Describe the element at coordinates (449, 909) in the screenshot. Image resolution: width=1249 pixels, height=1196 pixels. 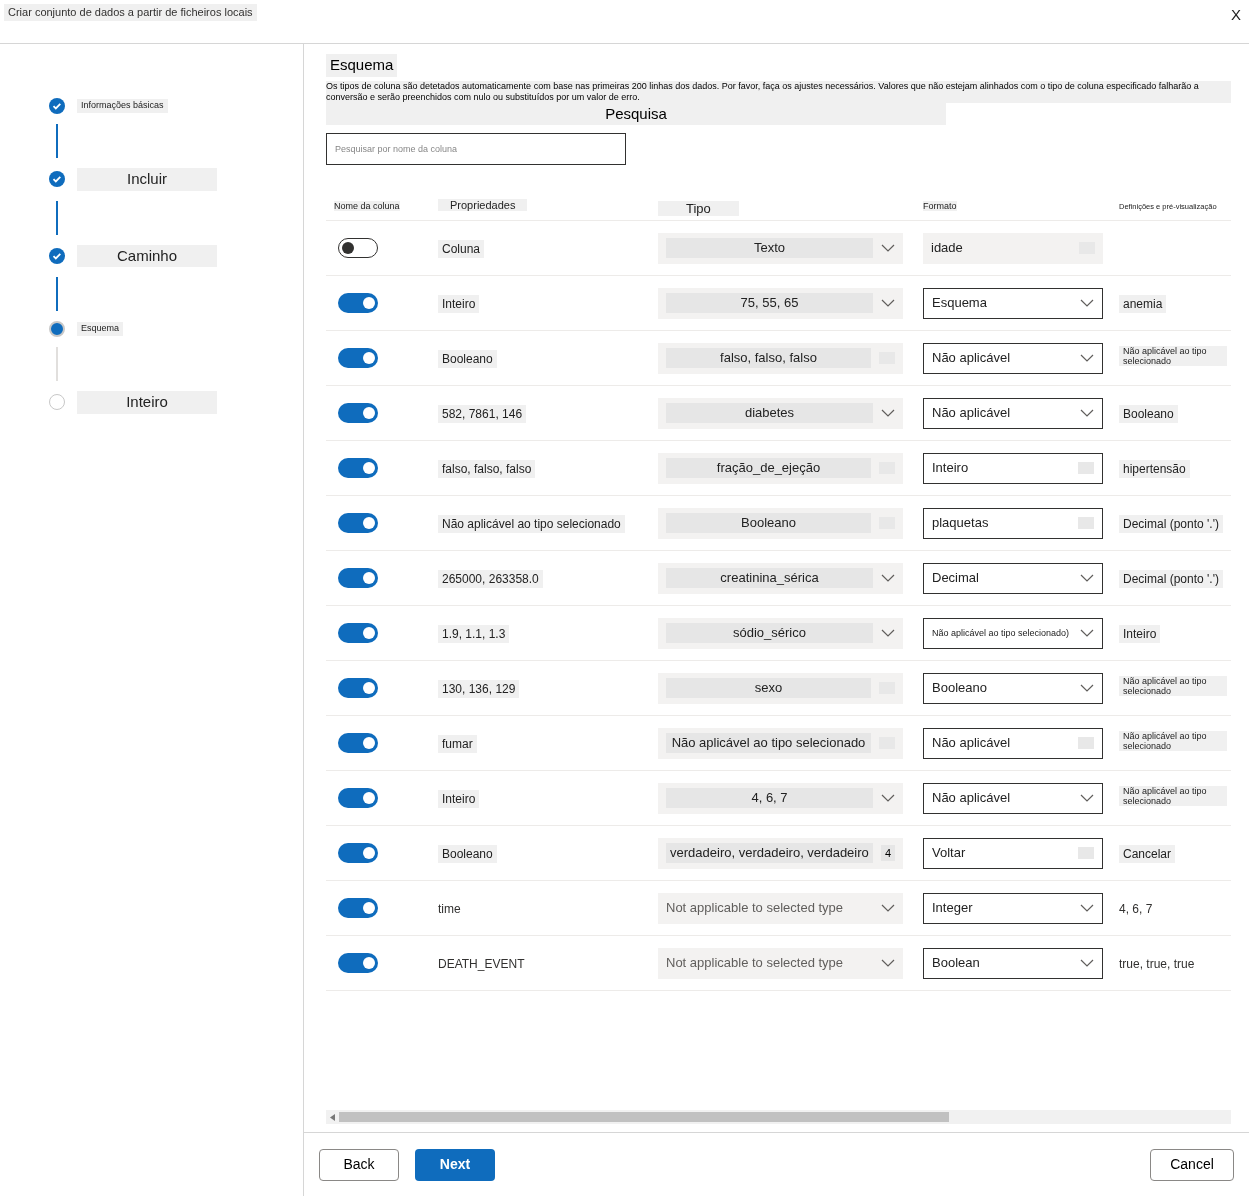
I see `property-text: time` at that location.